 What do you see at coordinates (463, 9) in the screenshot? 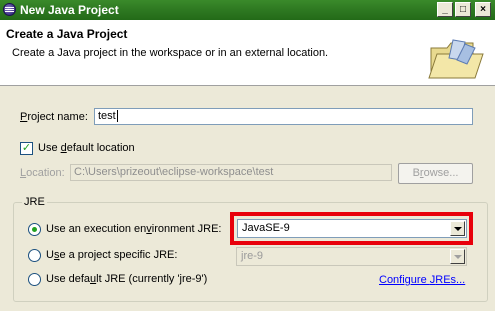
I see `maximize-button: □` at bounding box center [463, 9].